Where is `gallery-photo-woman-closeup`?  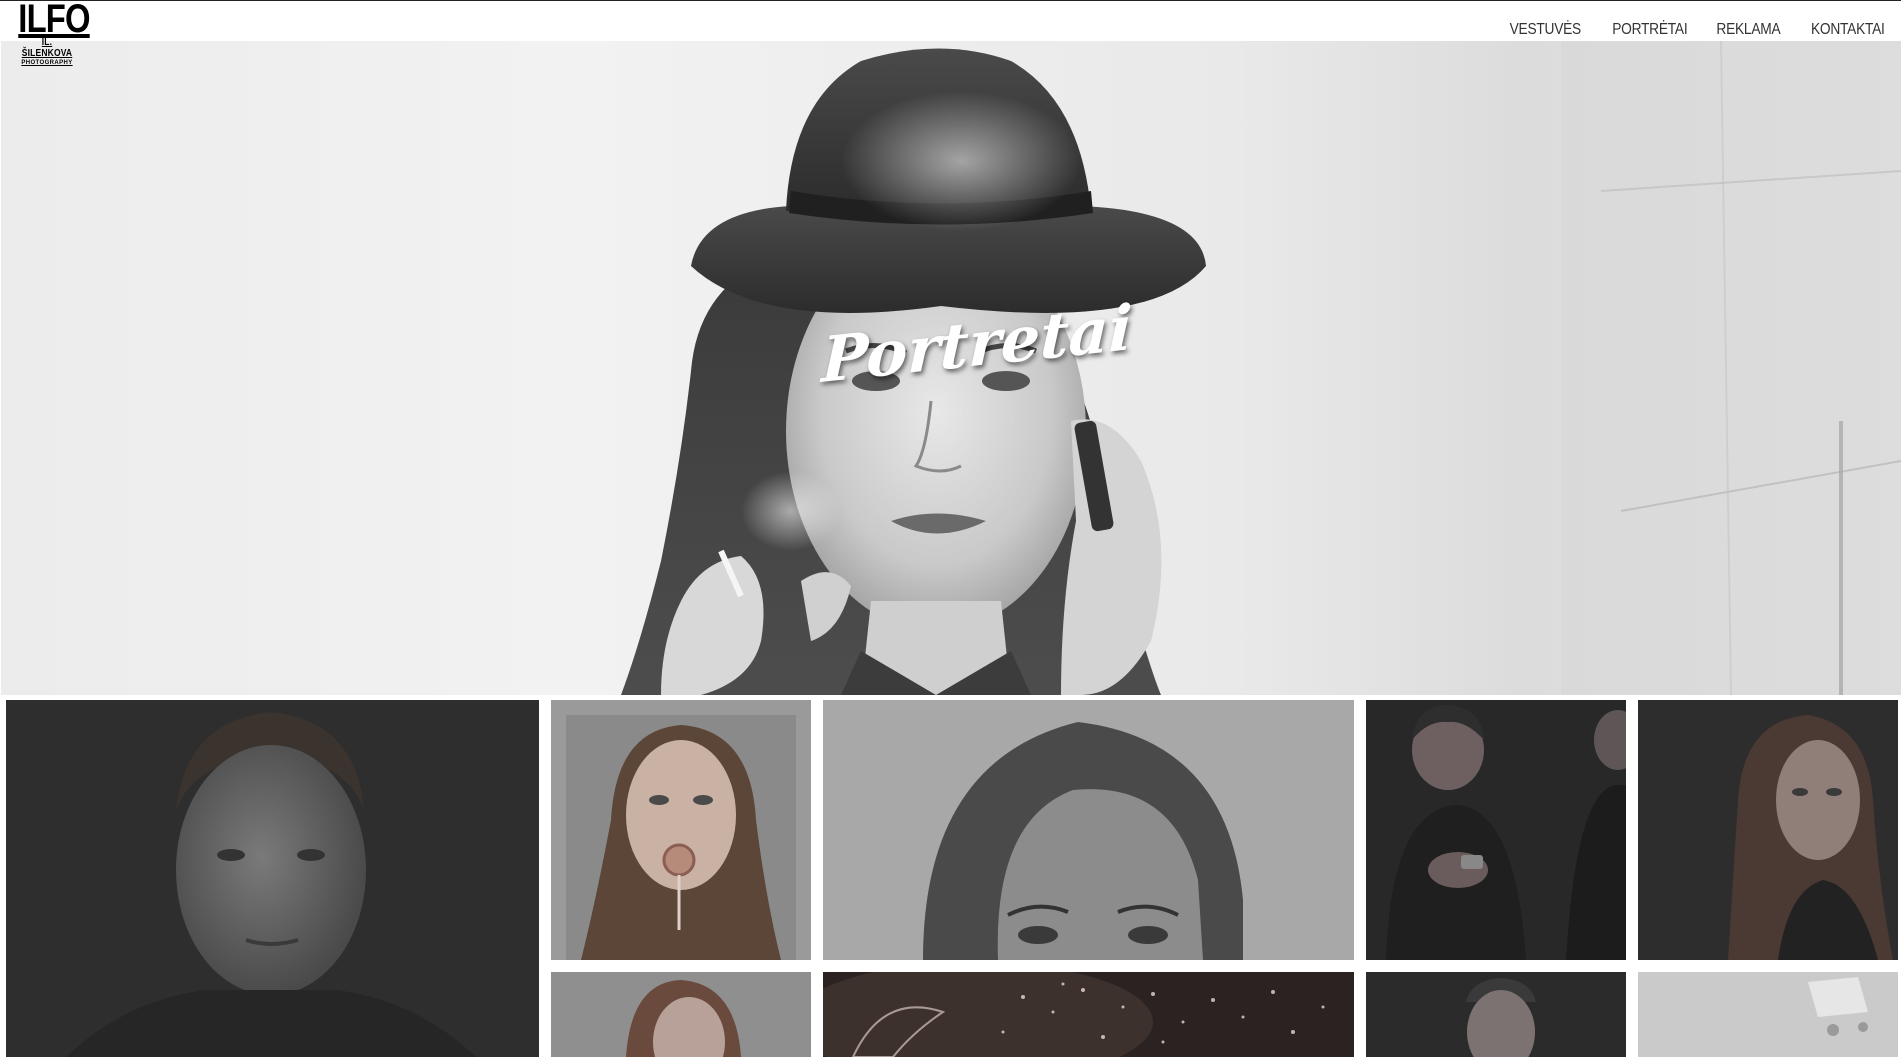
gallery-photo-woman-closeup is located at coordinates (1088, 830).